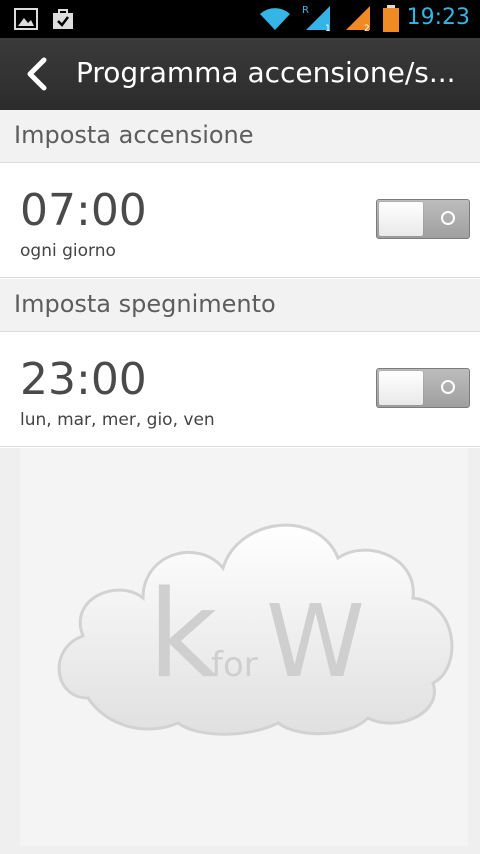 This screenshot has width=480, height=854. Describe the element at coordinates (240, 389) in the screenshot. I see `power-off-row: 23:00 lun, mar, mer, gio, ven` at that location.